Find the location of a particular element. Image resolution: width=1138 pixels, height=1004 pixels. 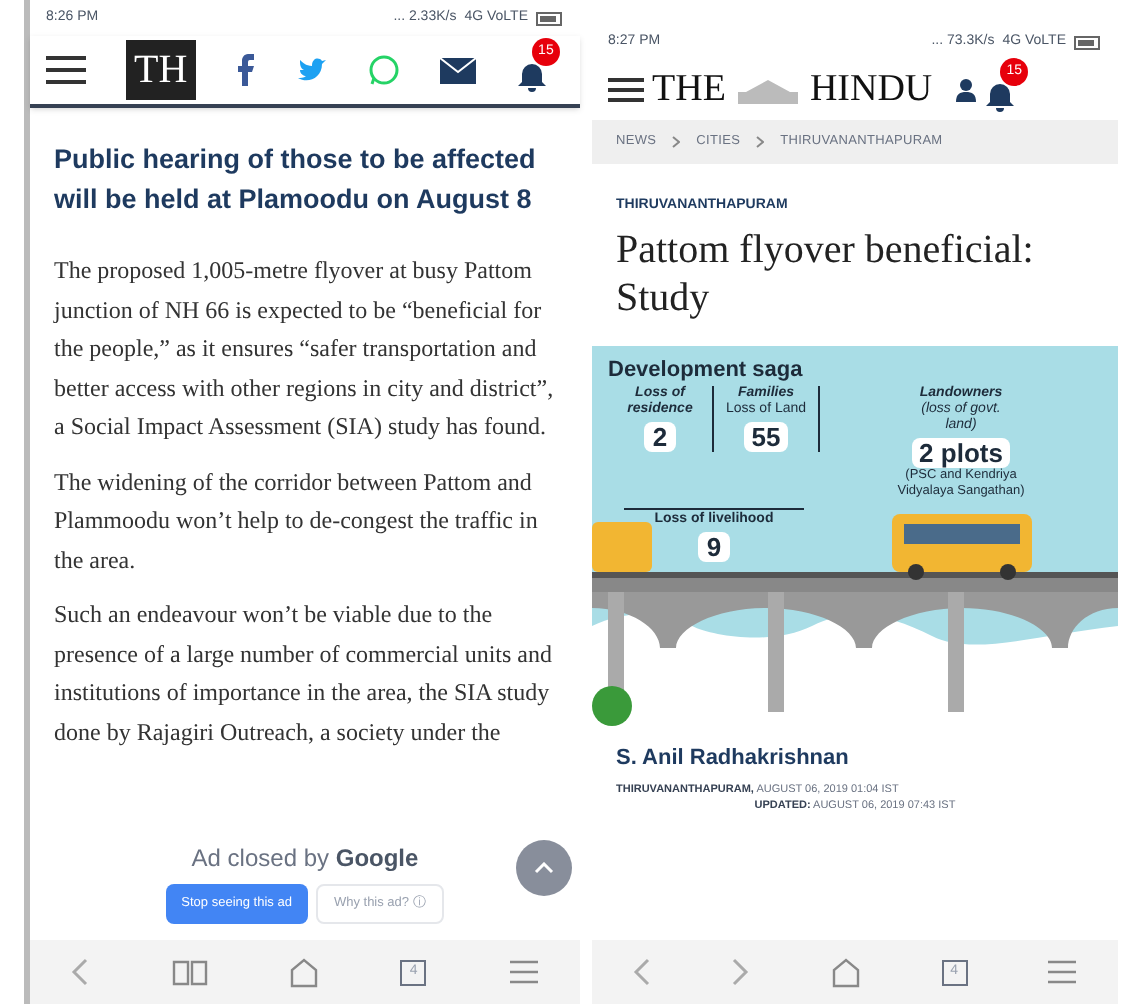

scroll-up-button is located at coordinates (544, 868).